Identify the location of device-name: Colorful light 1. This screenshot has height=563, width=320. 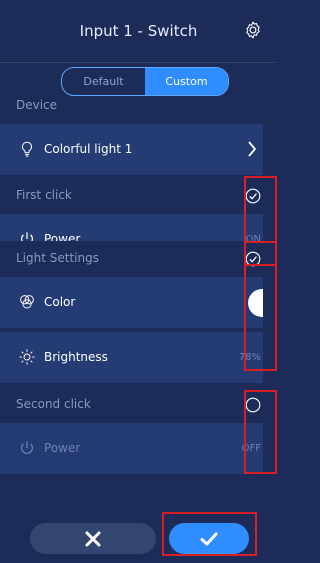
(88, 149).